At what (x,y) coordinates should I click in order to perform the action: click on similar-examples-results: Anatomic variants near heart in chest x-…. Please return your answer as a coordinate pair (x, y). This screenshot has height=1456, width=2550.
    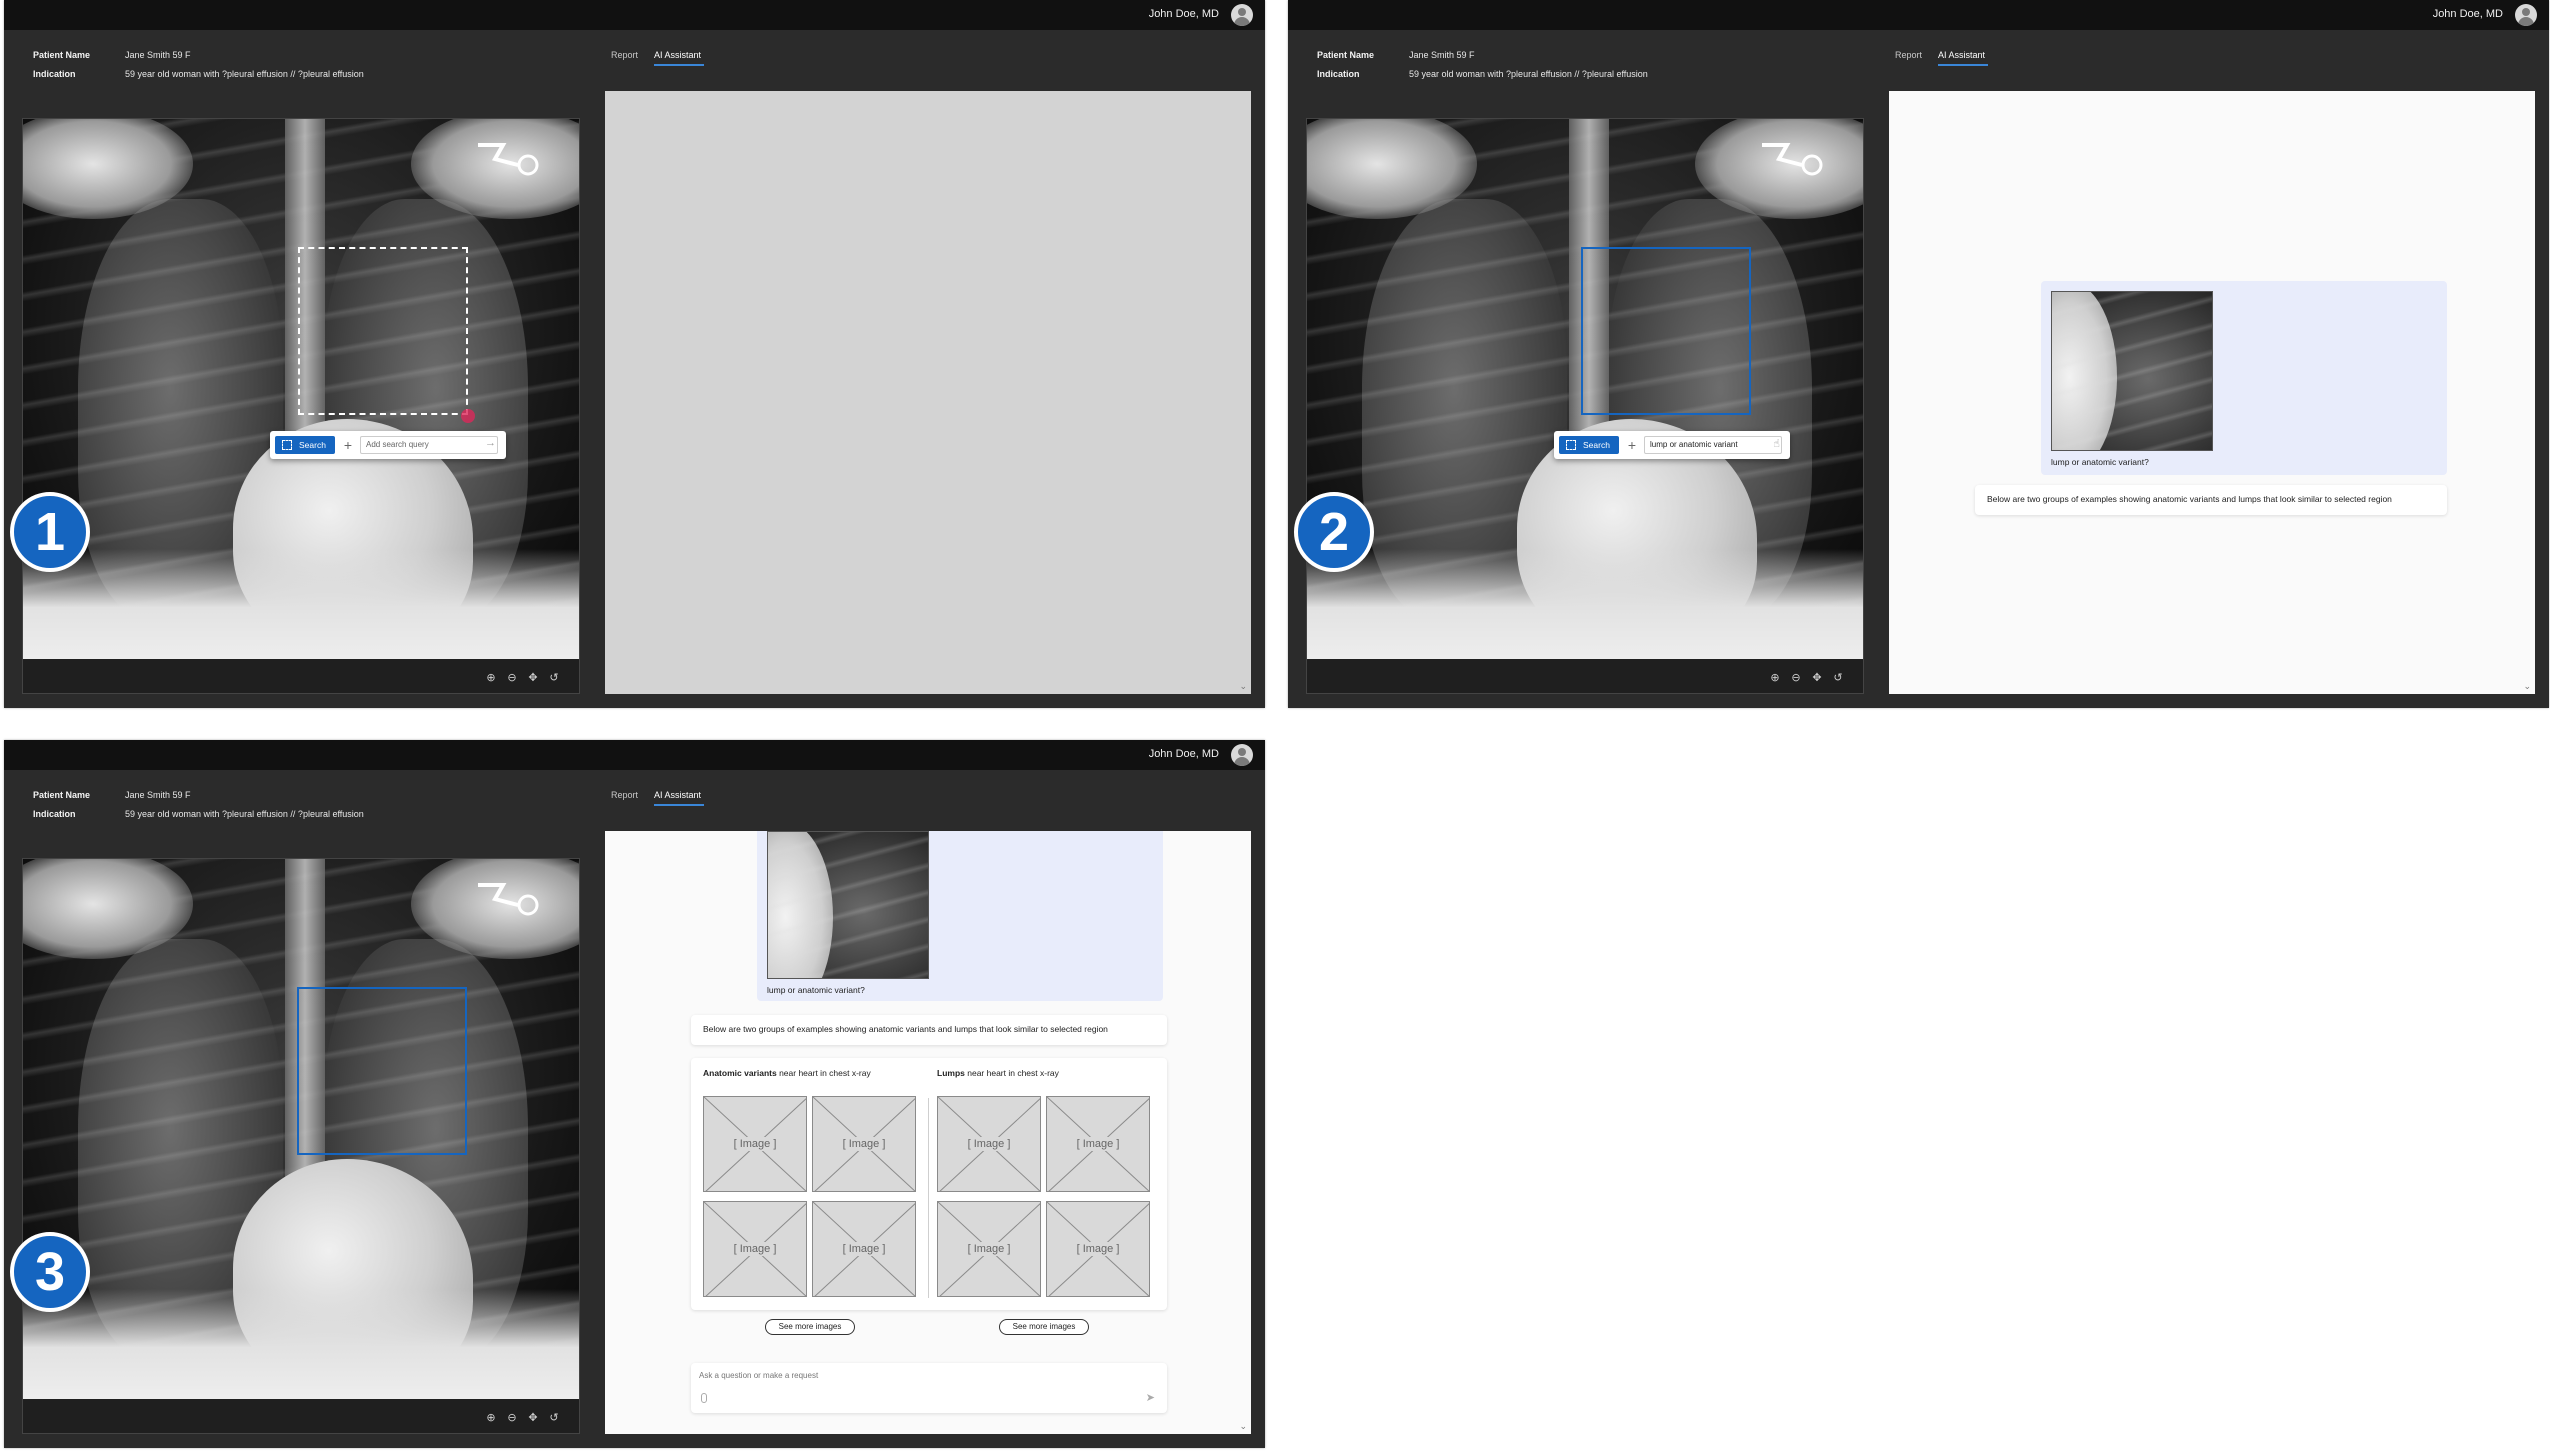
    Looking at the image, I should click on (929, 1184).